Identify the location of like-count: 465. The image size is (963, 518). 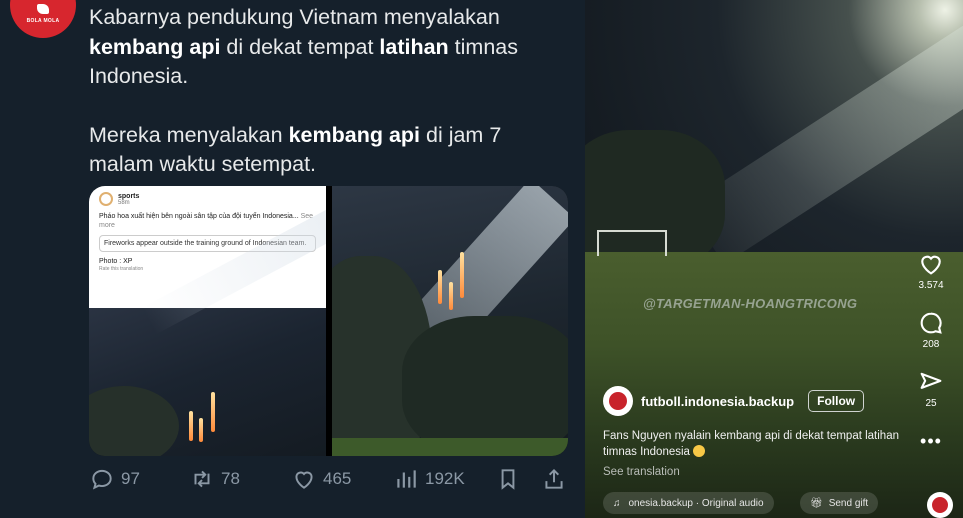
(337, 478).